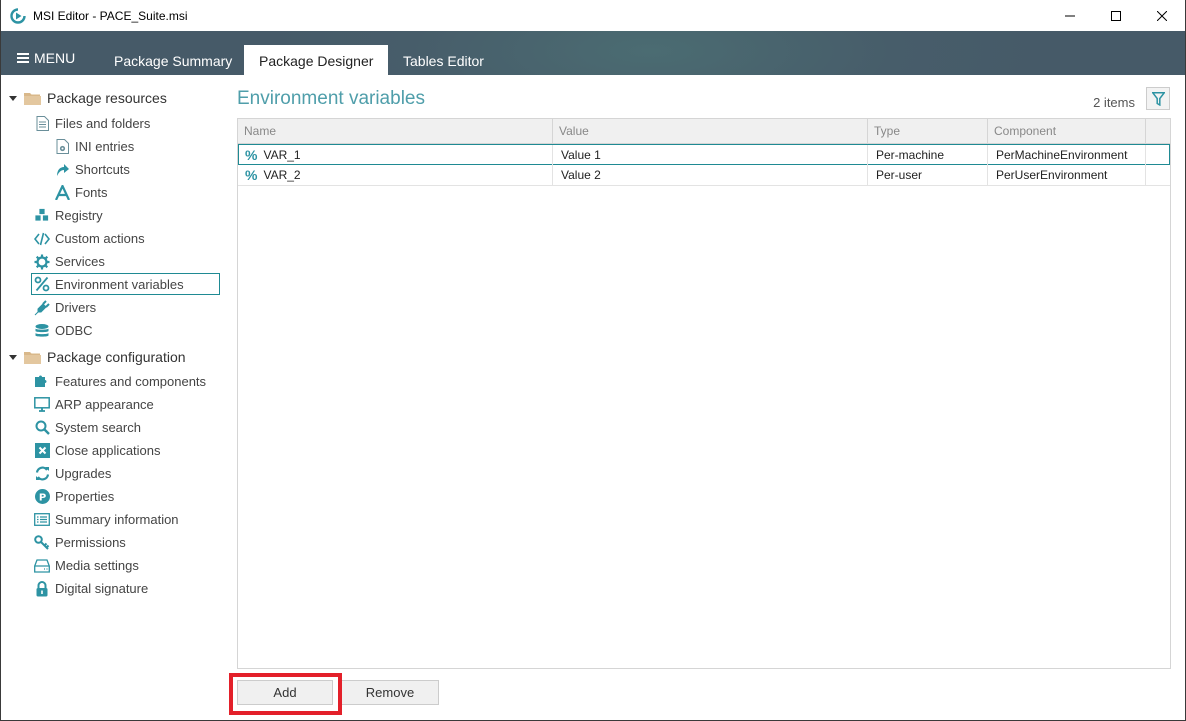 This screenshot has height=721, width=1186. Describe the element at coordinates (103, 123) in the screenshot. I see `sidebar-item-label: Files and folders` at that location.